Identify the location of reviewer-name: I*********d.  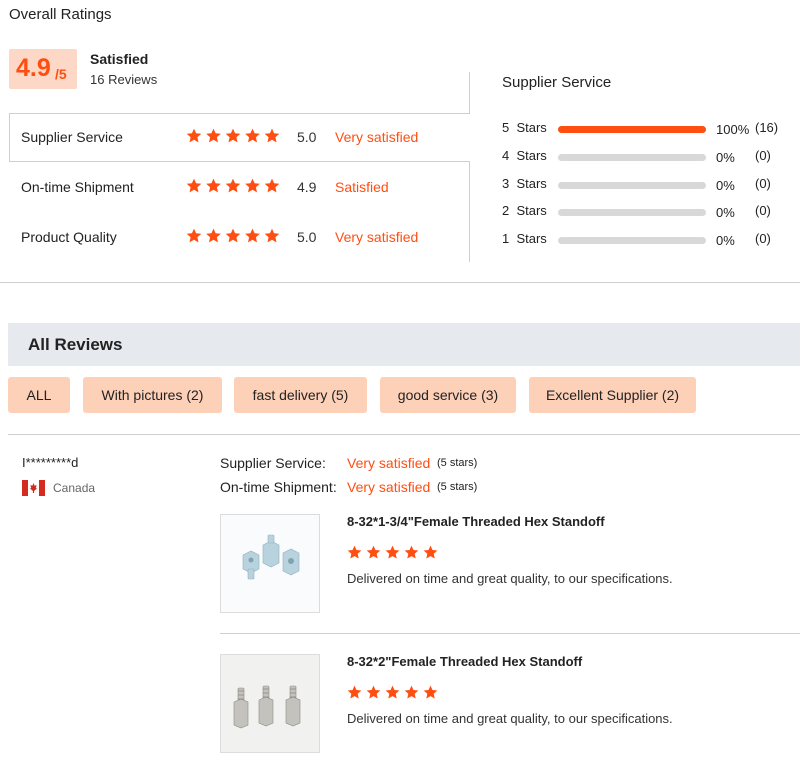
(50, 462).